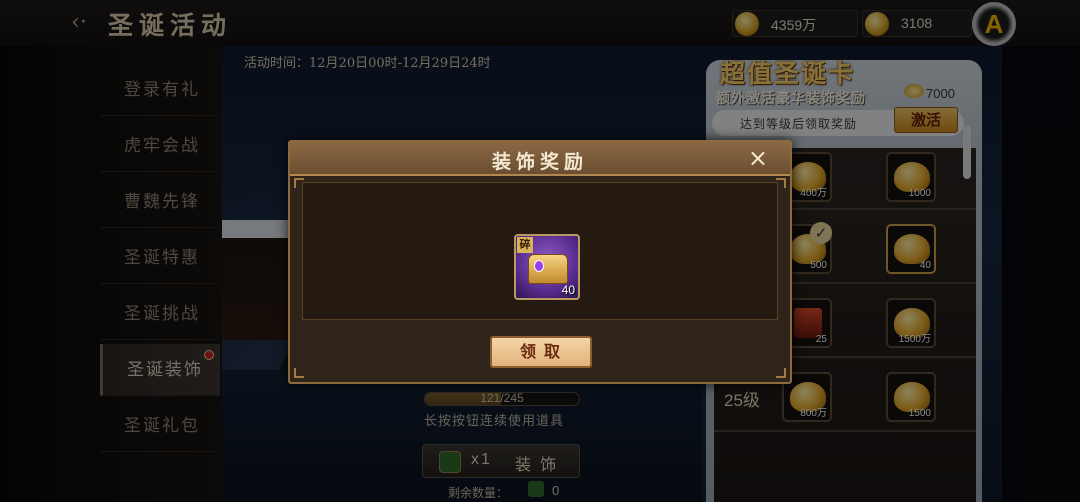 This screenshot has height=502, width=1080. Describe the element at coordinates (547, 267) in the screenshot. I see `reward-item: 碎 40` at that location.